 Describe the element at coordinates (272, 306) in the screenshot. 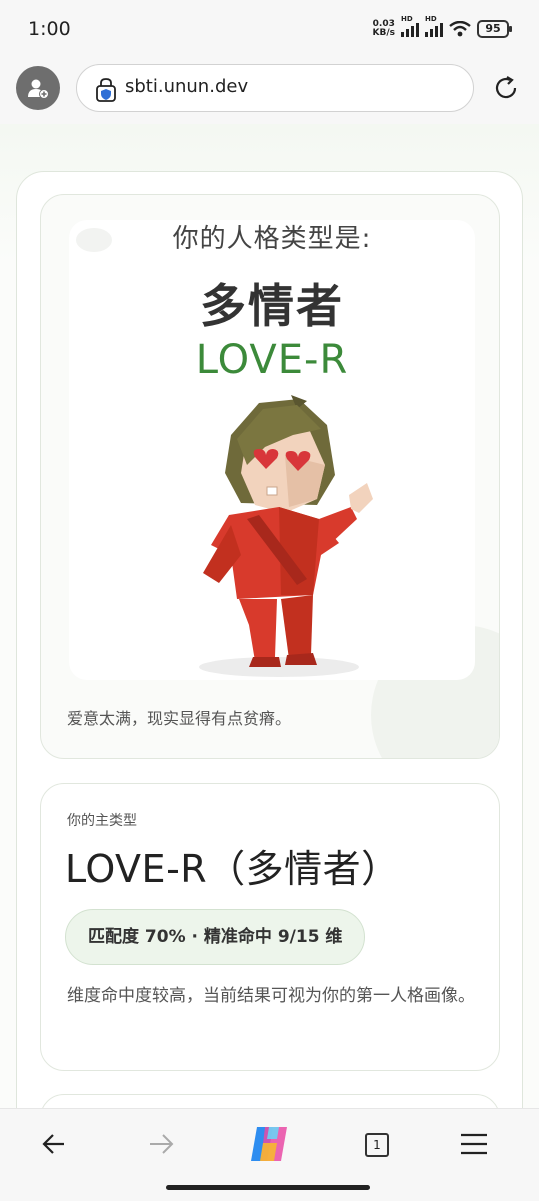

I see `poster-type-name: 多情者` at that location.